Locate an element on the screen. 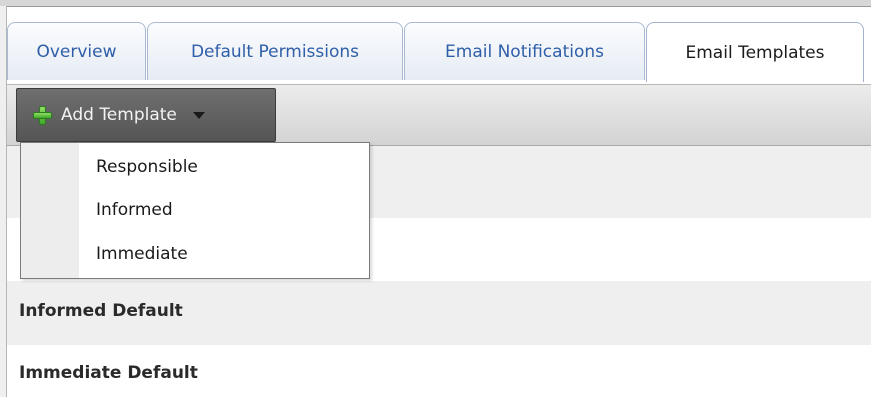 This screenshot has width=871, height=397. add-template-dropdown-menu: Responsible Informed Immediate is located at coordinates (195, 210).